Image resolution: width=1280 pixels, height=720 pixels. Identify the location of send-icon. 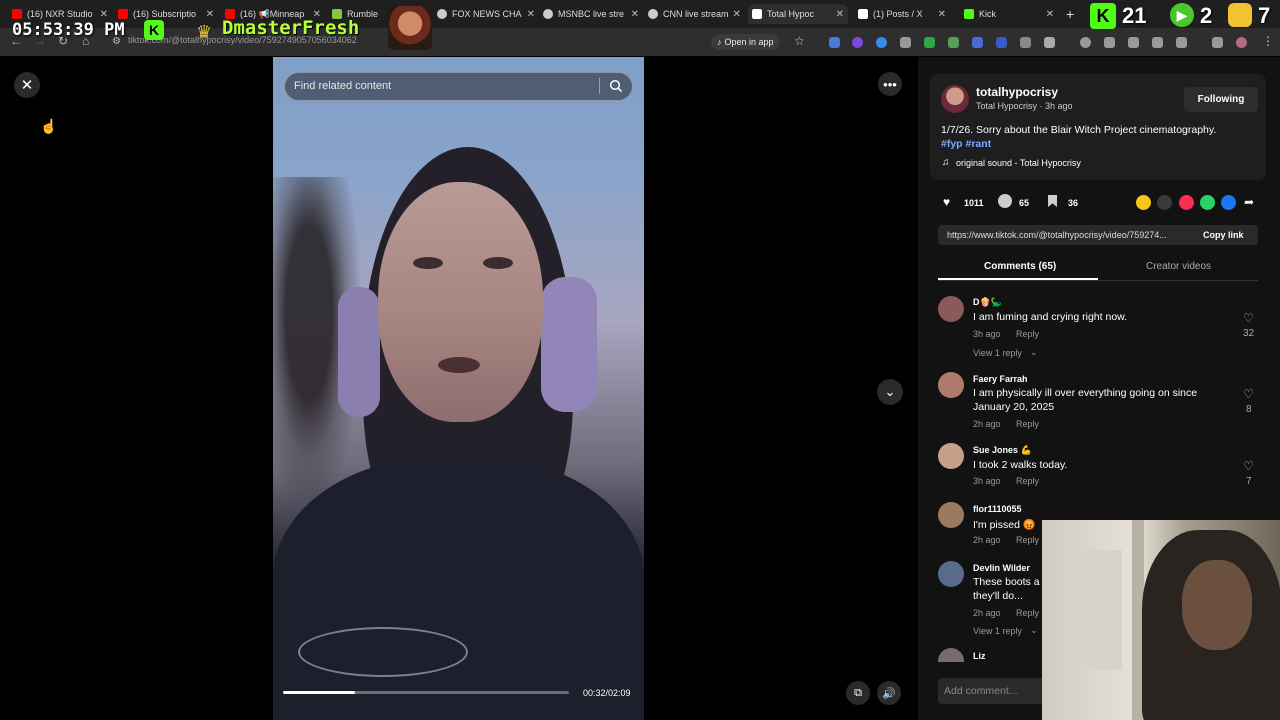
(1186, 202).